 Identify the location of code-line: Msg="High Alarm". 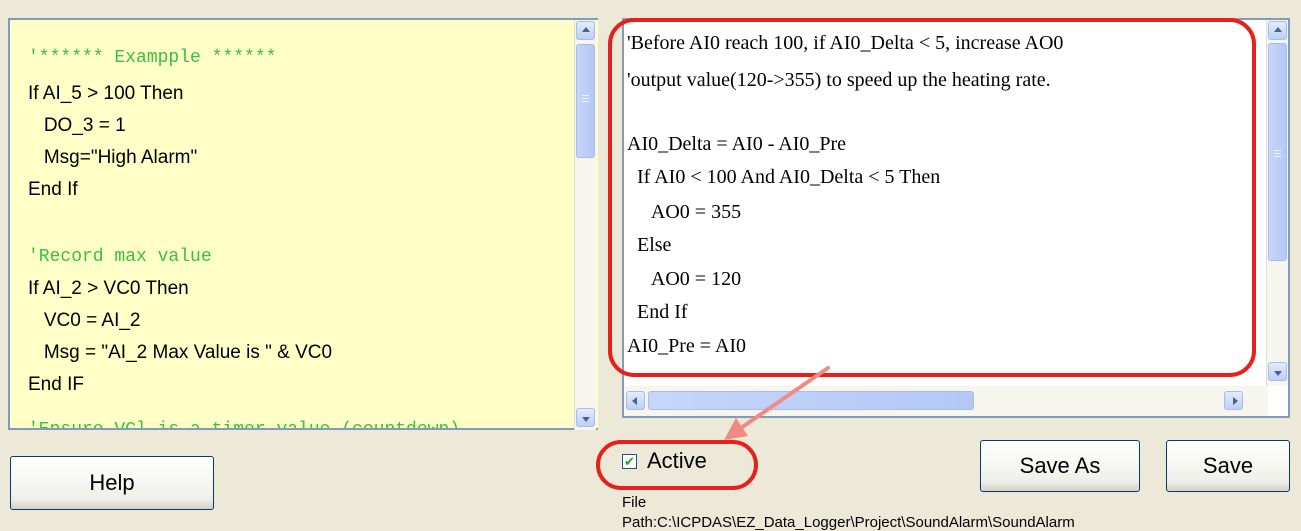
(113, 157).